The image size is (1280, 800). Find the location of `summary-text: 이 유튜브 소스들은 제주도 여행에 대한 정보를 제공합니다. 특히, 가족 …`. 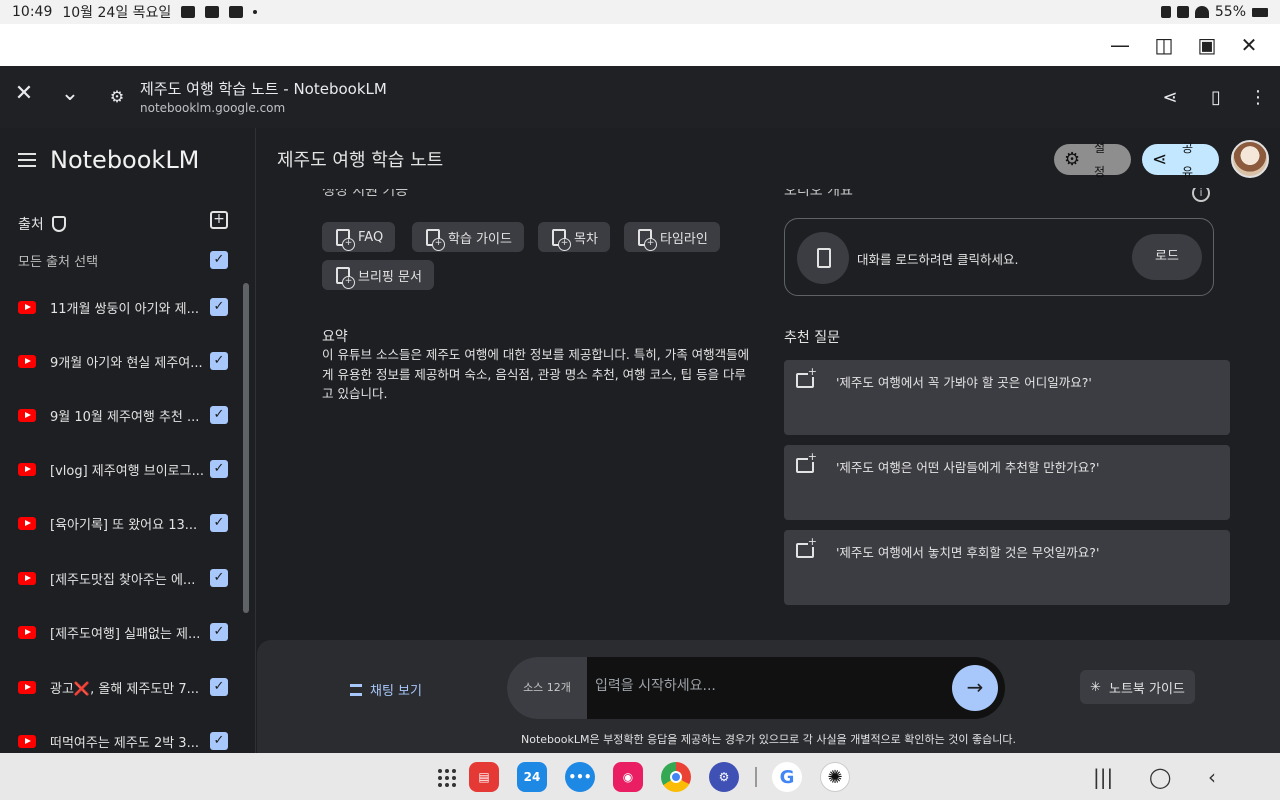

summary-text: 이 유튜브 소스들은 제주도 여행에 대한 정보를 제공합니다. 특히, 가족 … is located at coordinates (536, 374).